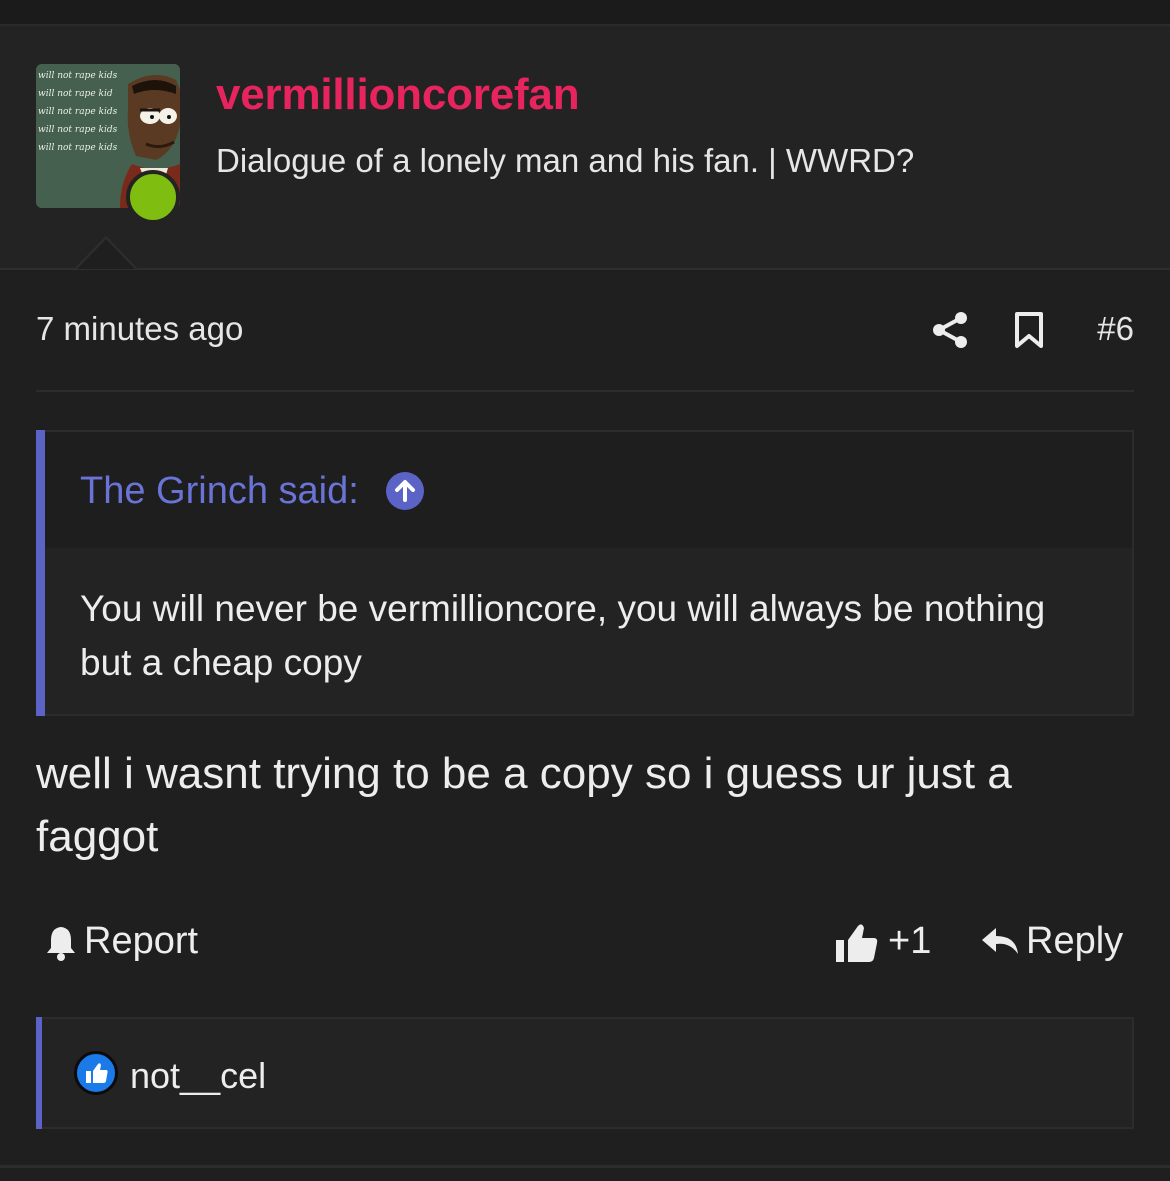 The width and height of the screenshot is (1170, 1181). Describe the element at coordinates (78, 76) in the screenshot. I see `avatar-line-1: will not rape kids` at that location.